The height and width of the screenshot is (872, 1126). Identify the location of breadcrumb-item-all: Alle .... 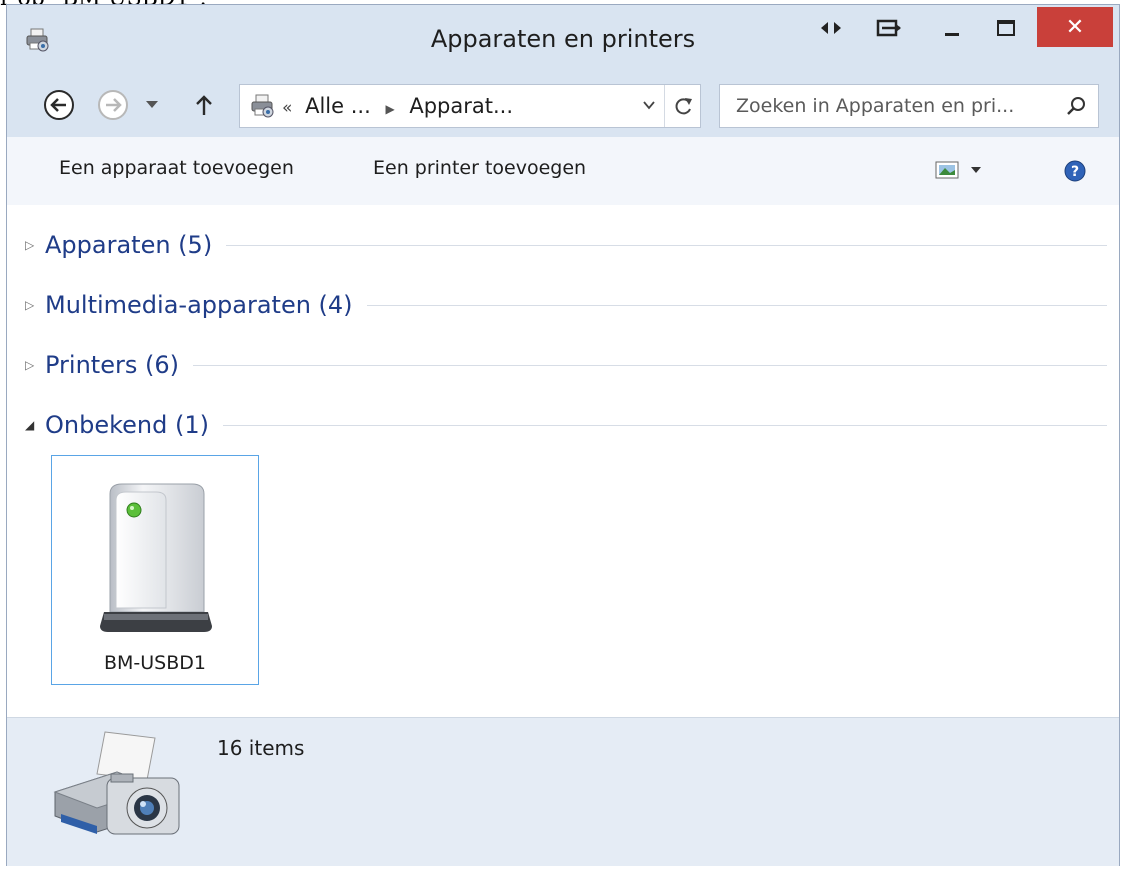
(338, 106).